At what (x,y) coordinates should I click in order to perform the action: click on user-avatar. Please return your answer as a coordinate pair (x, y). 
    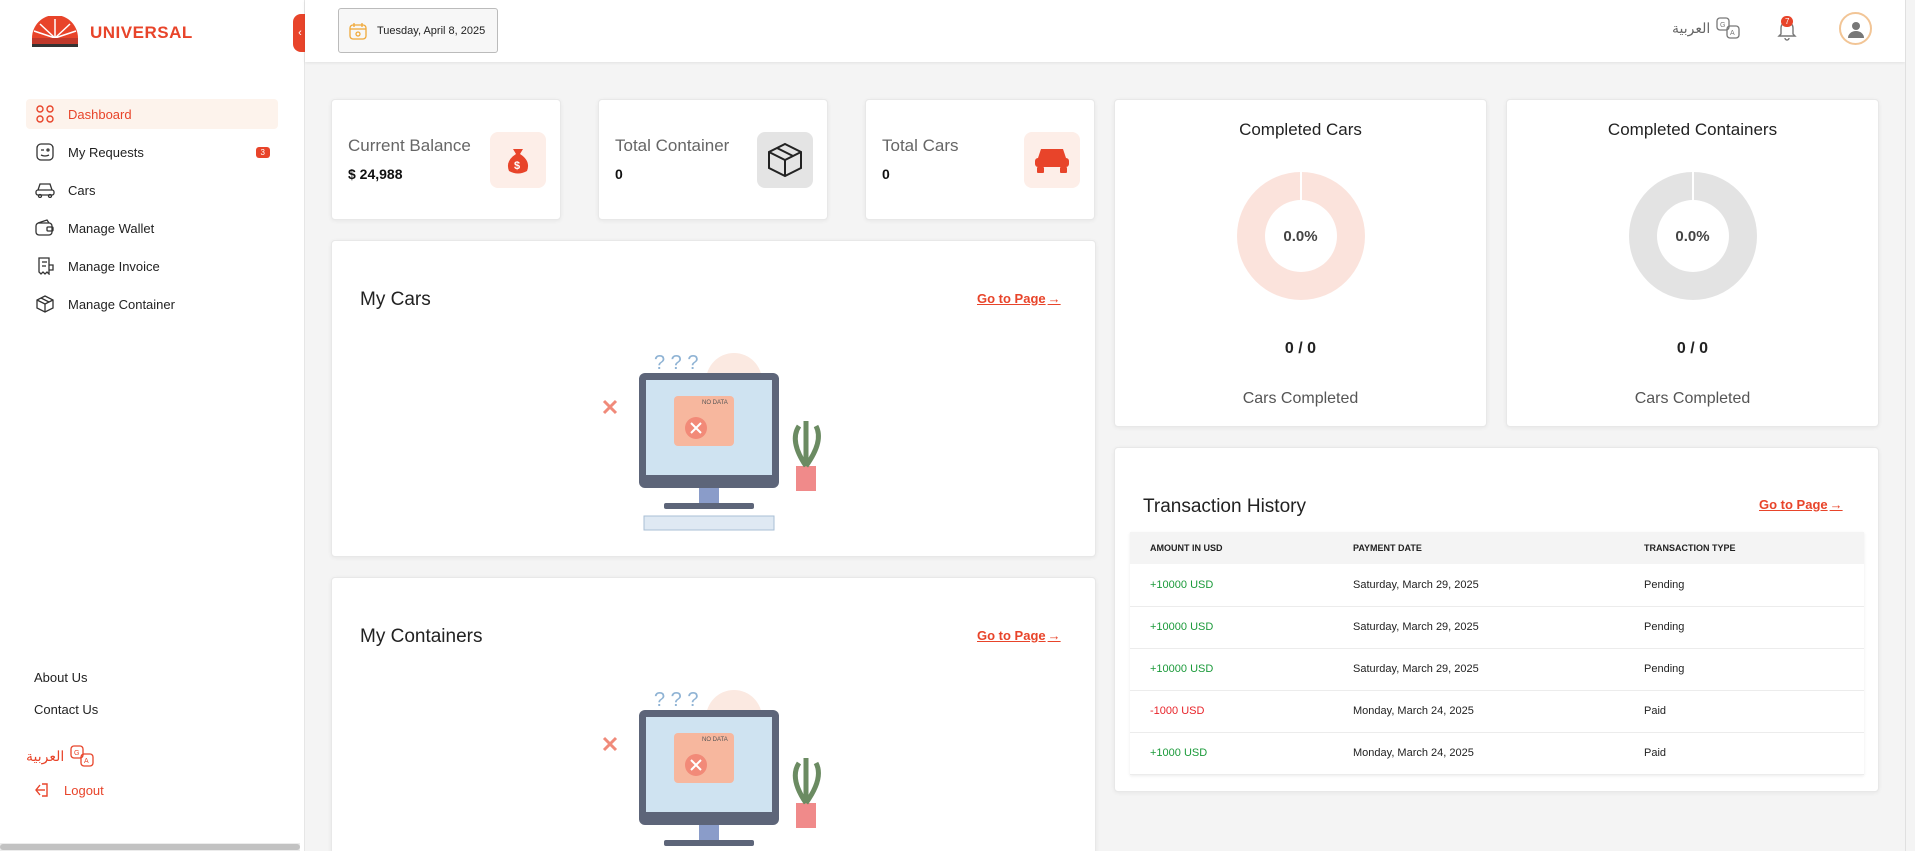
    Looking at the image, I should click on (1855, 28).